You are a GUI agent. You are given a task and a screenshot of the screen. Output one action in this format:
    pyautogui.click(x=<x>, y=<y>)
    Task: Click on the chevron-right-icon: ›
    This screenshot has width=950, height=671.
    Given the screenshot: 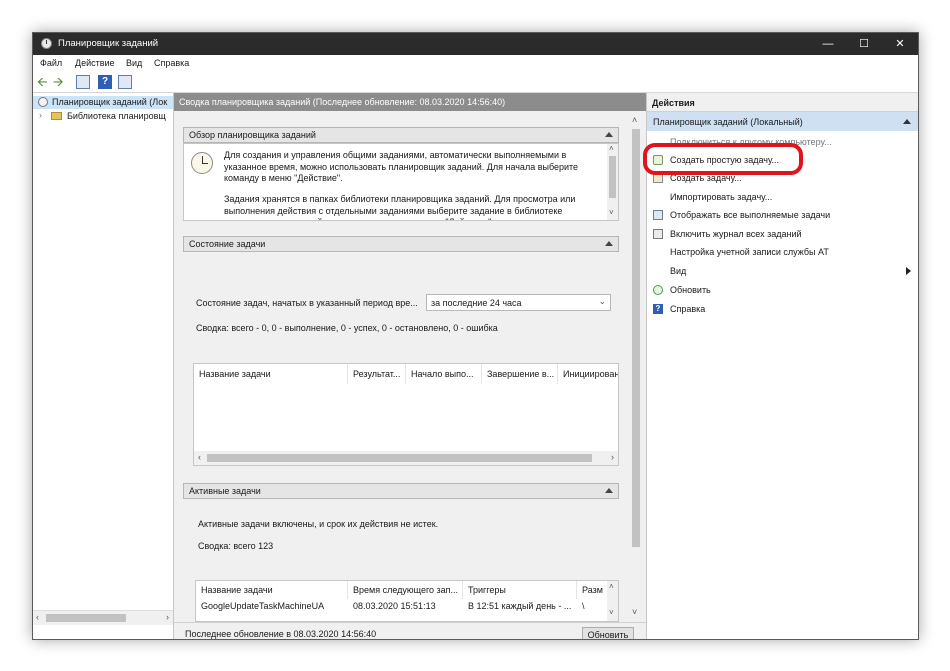 What is the action you would take?
    pyautogui.click(x=40, y=115)
    